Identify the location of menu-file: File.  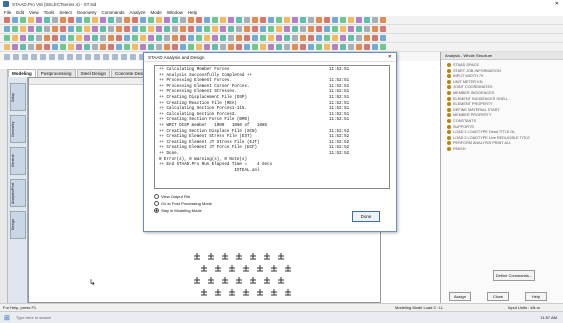
(7, 12).